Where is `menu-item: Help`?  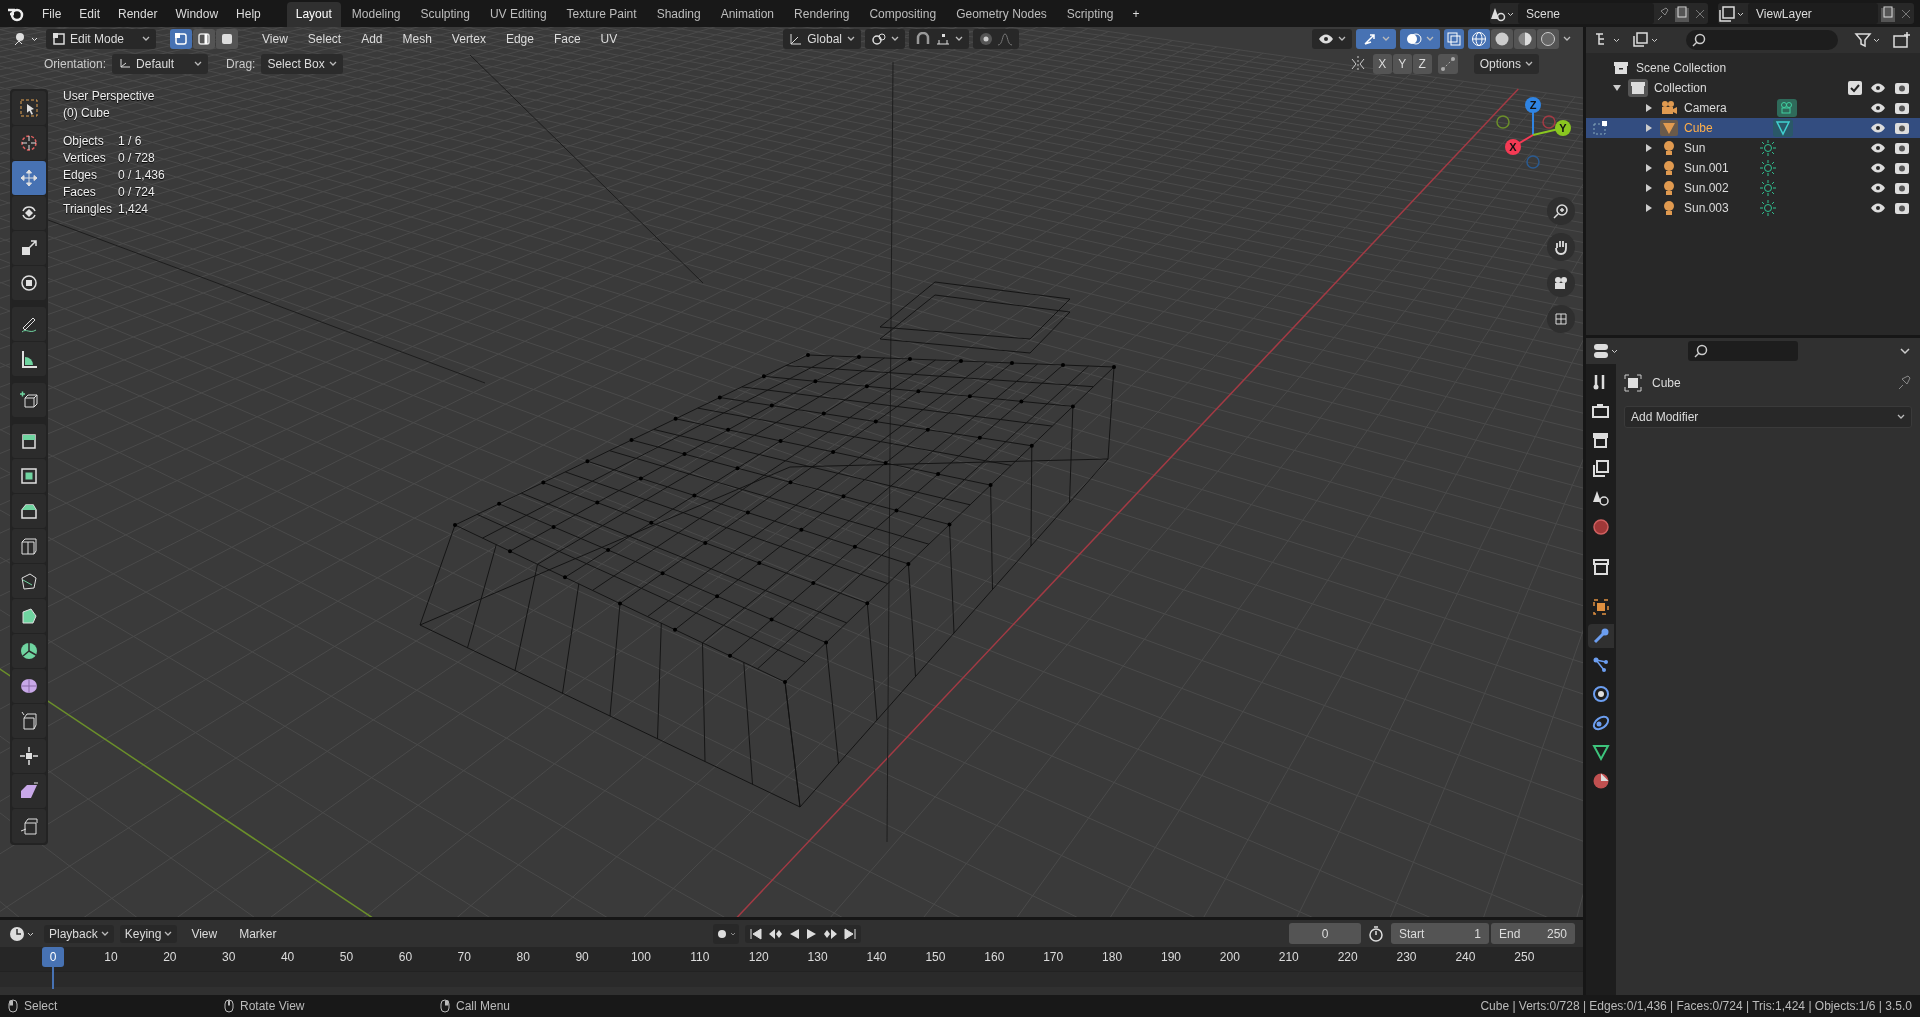 menu-item: Help is located at coordinates (248, 13).